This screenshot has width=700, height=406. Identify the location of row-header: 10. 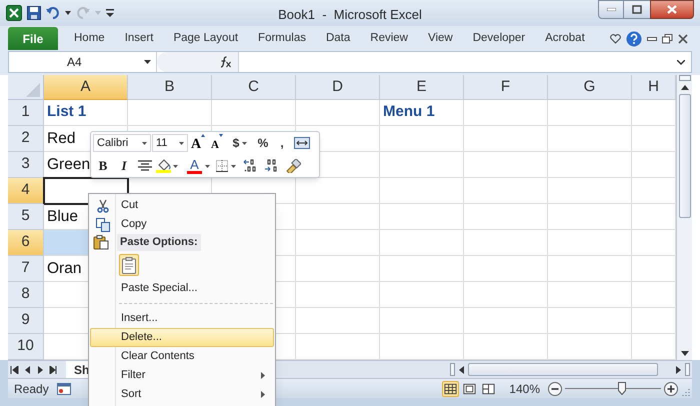
(26, 347).